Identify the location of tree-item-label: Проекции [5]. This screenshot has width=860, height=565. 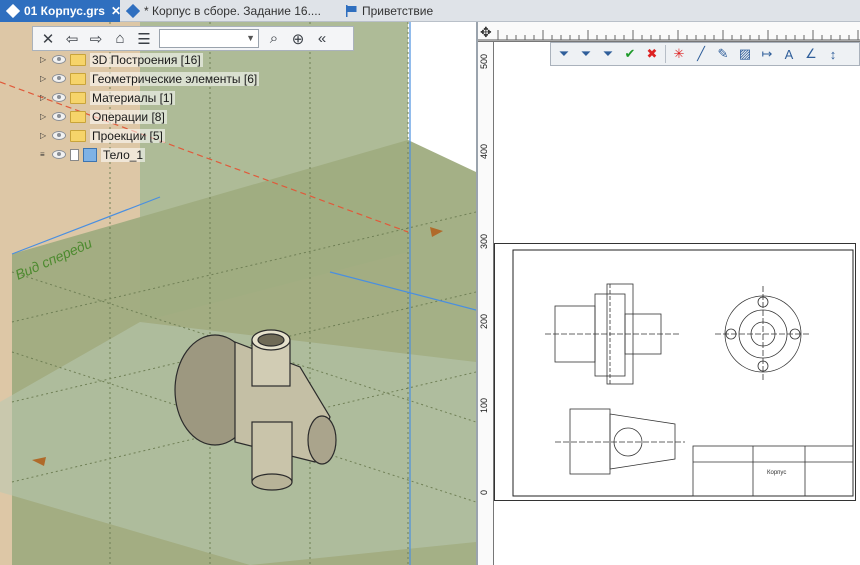
(127, 135).